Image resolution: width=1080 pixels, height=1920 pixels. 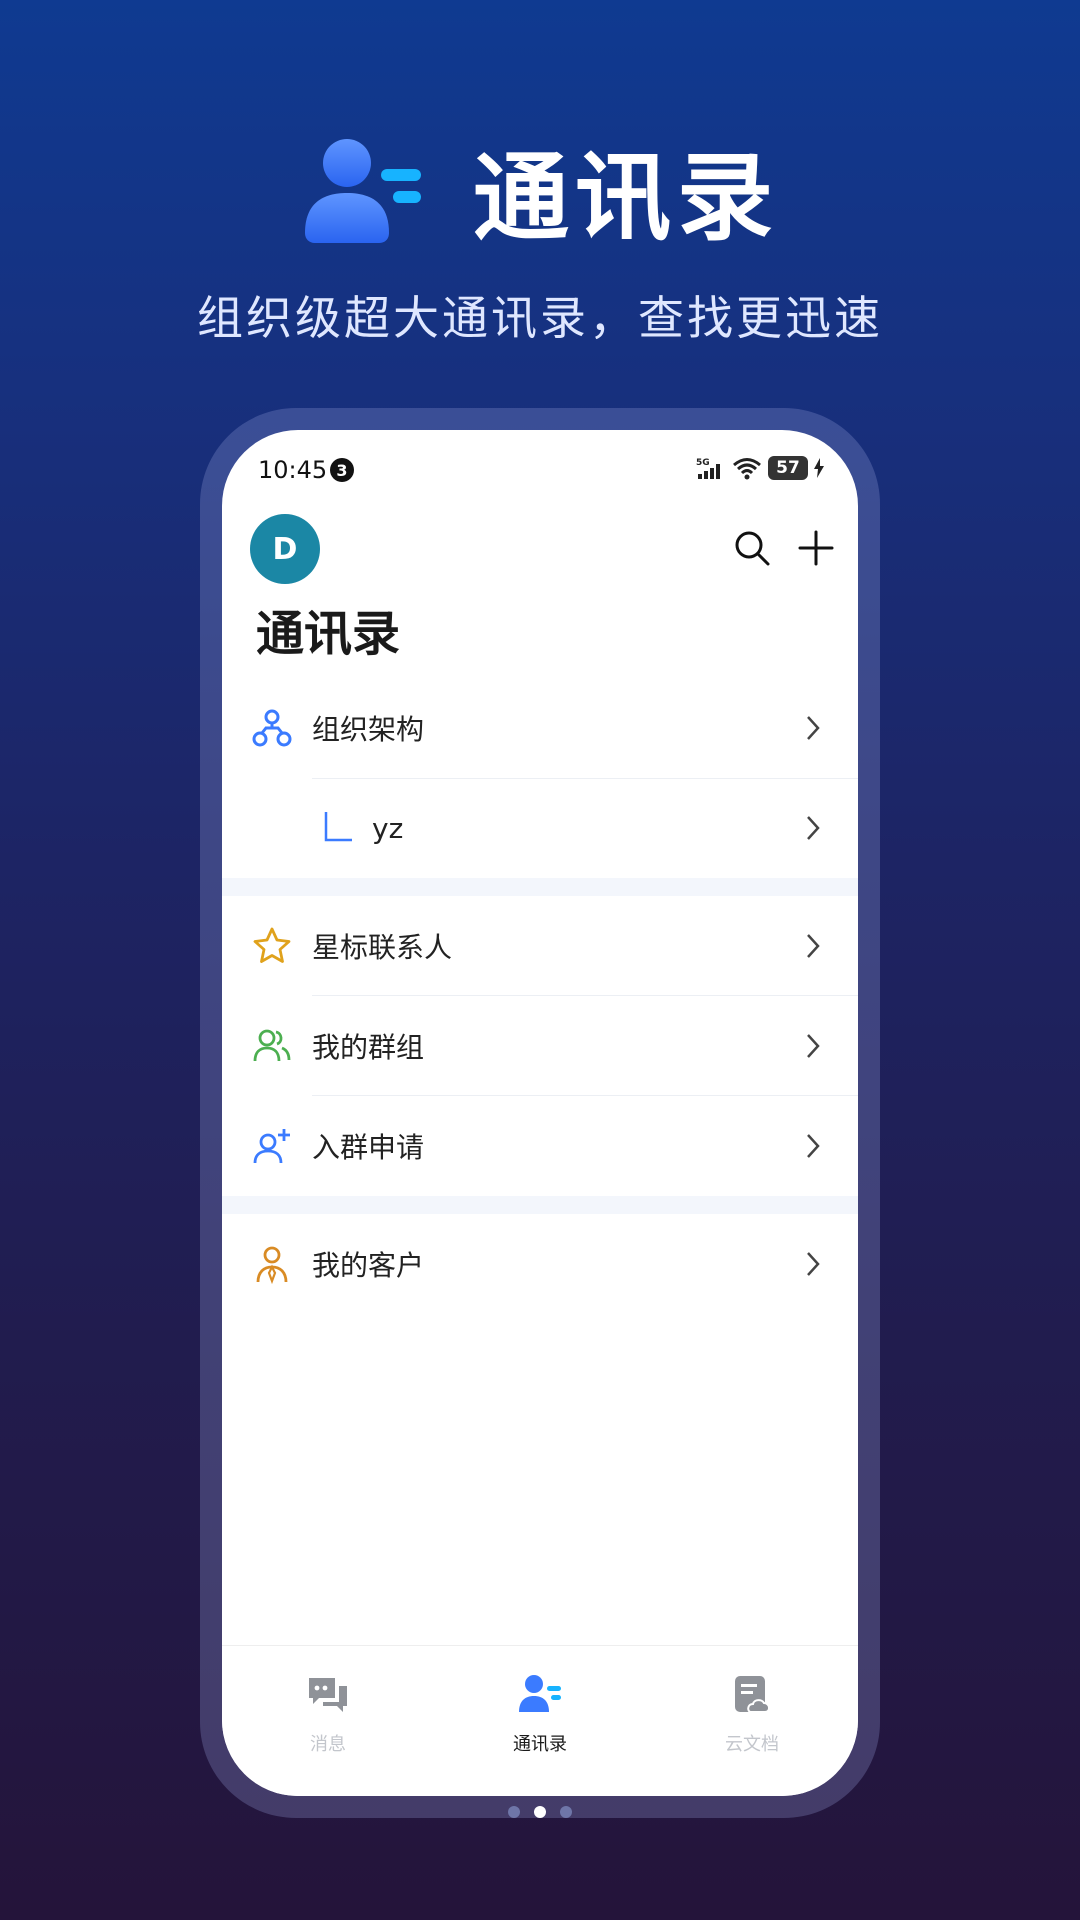 What do you see at coordinates (703, 463) in the screenshot?
I see `network-type: 5G` at bounding box center [703, 463].